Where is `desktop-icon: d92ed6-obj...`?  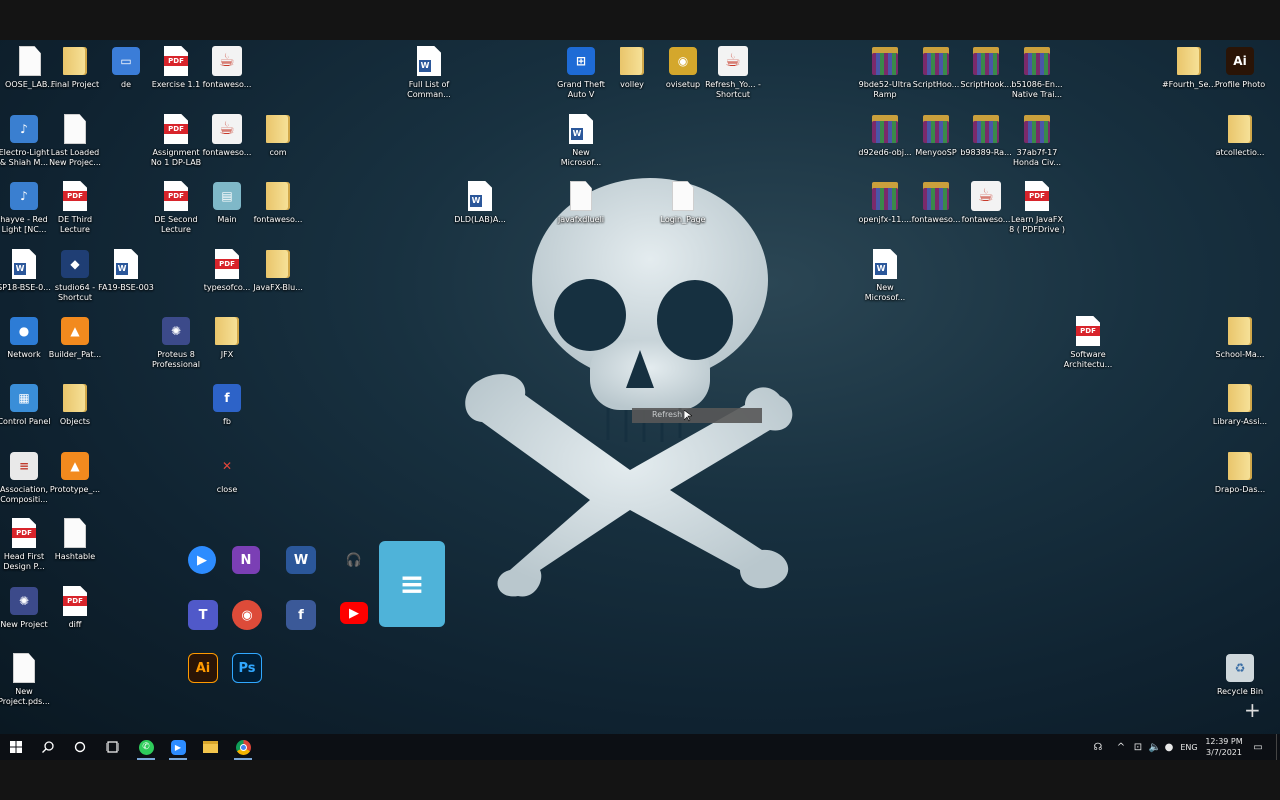
desktop-icon: d92ed6-obj... is located at coordinates (885, 135).